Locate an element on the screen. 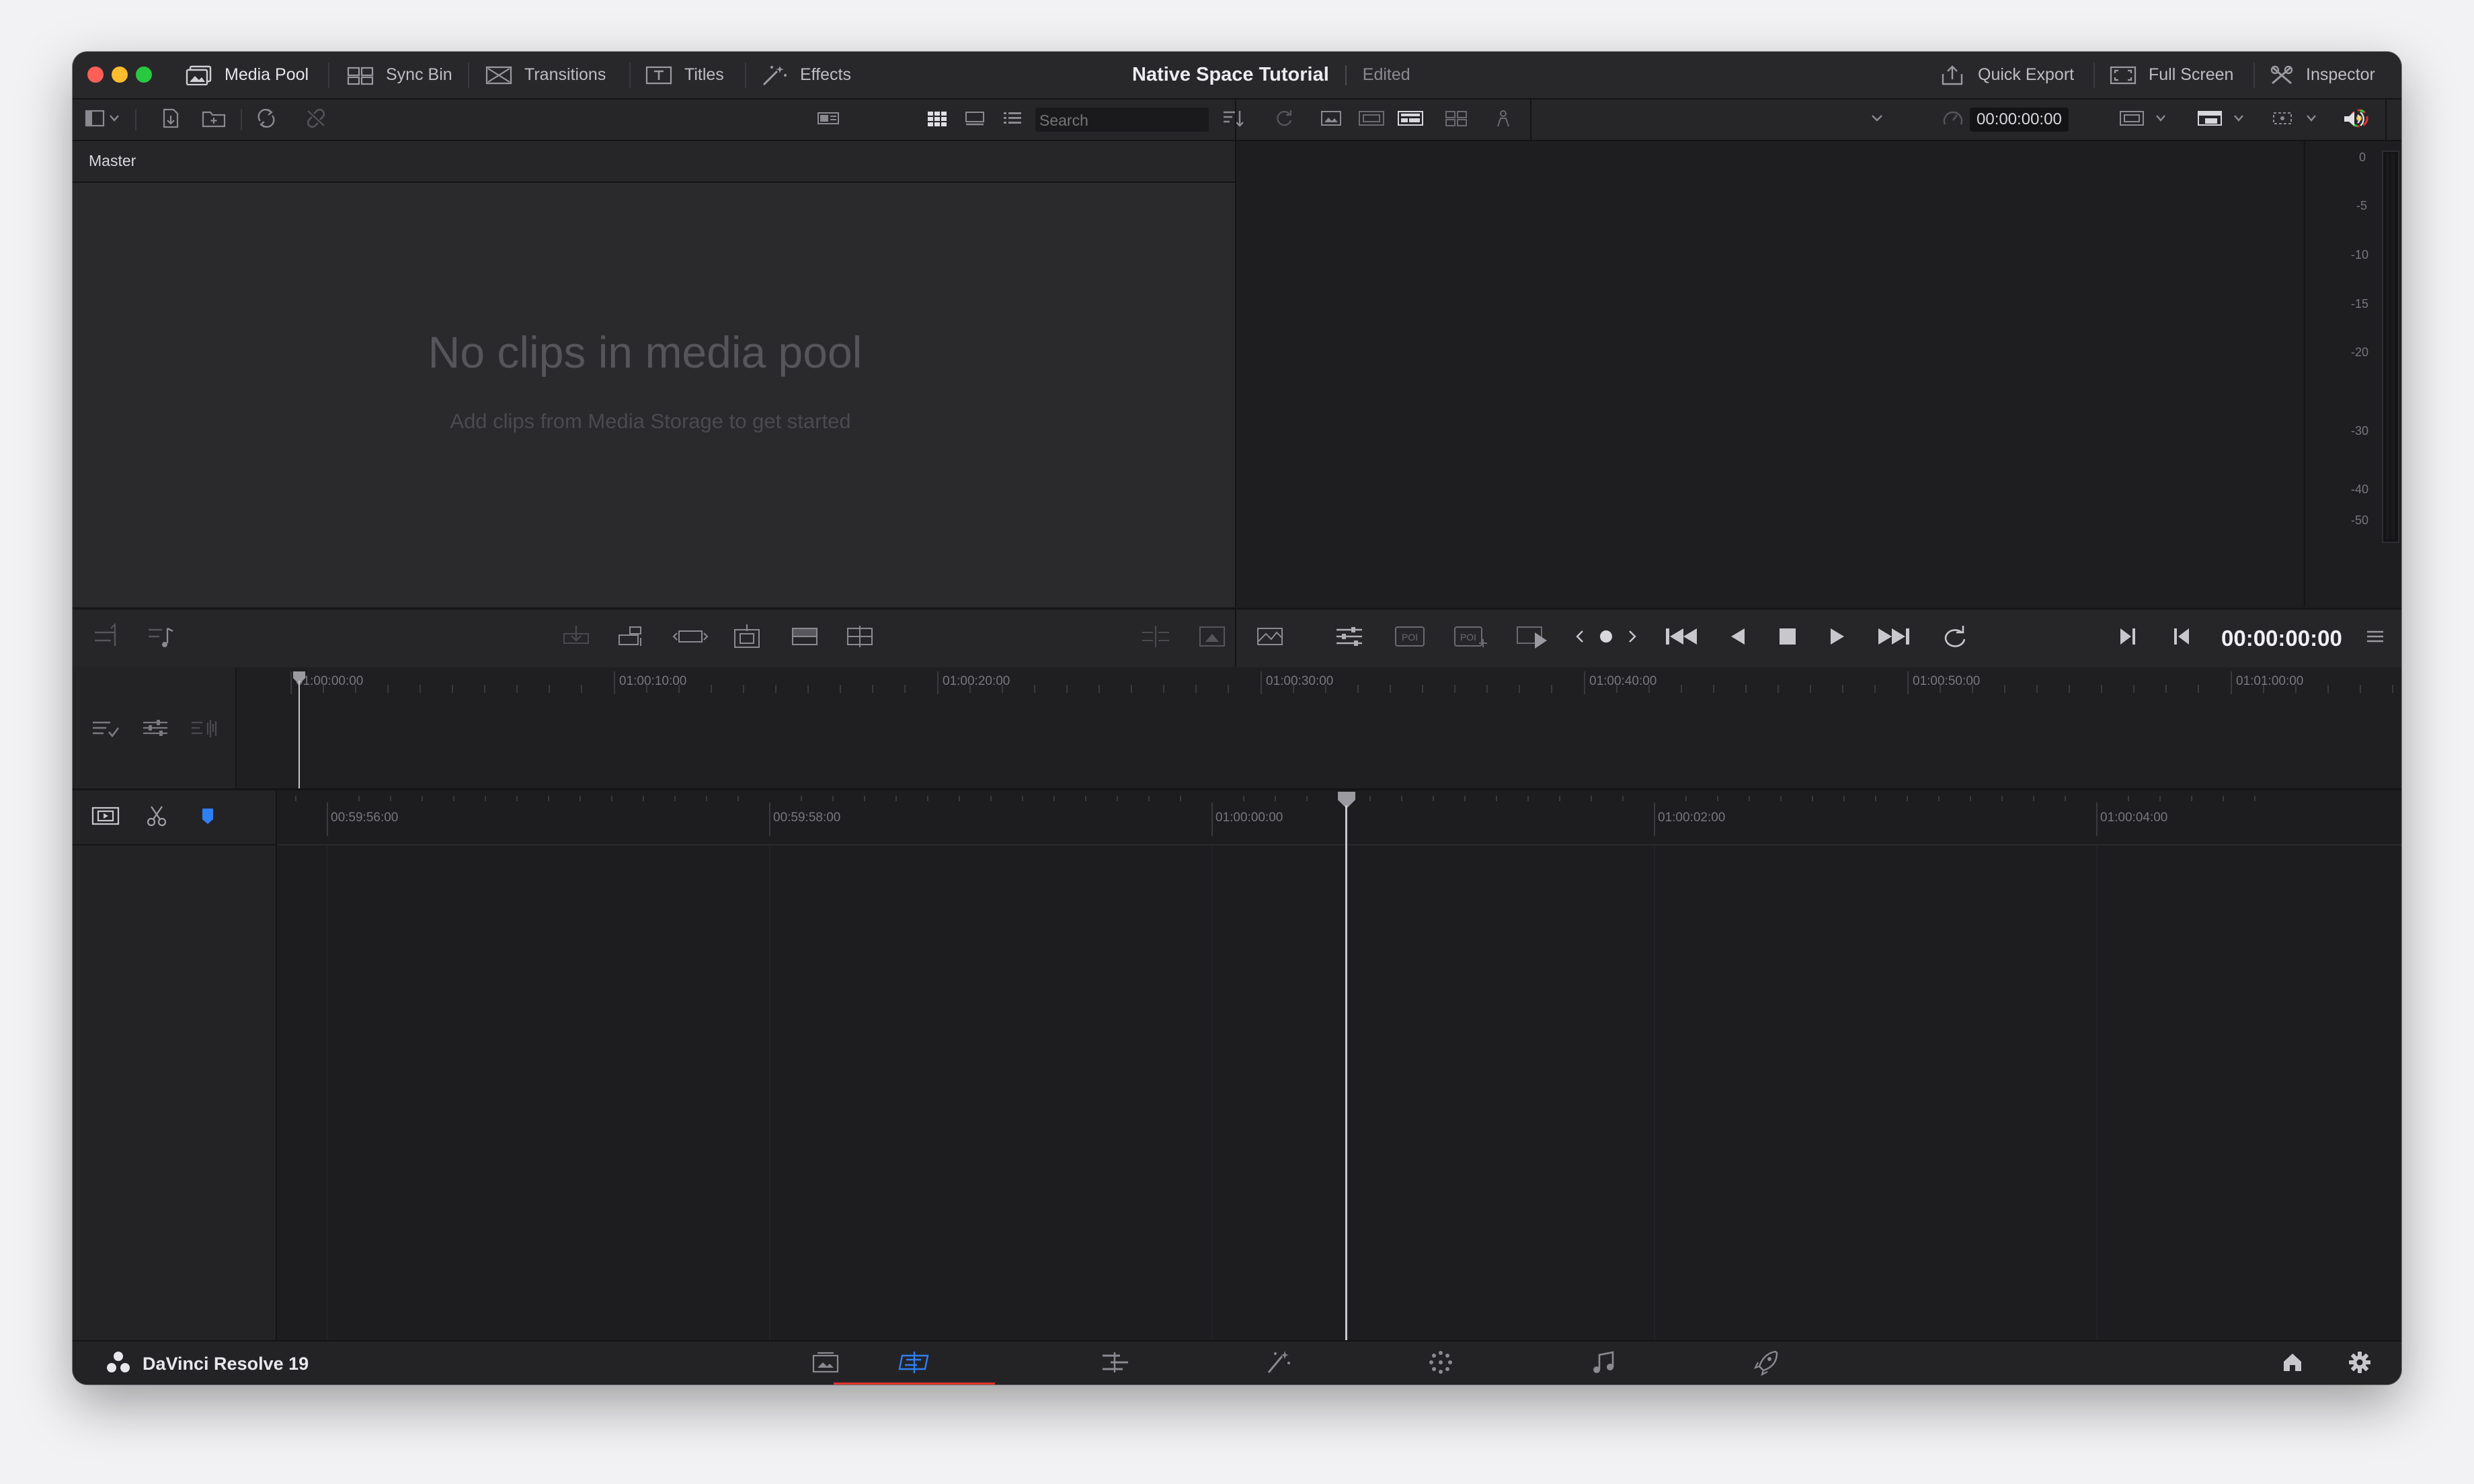 This screenshot has height=1484, width=2474. append-button is located at coordinates (632, 637).